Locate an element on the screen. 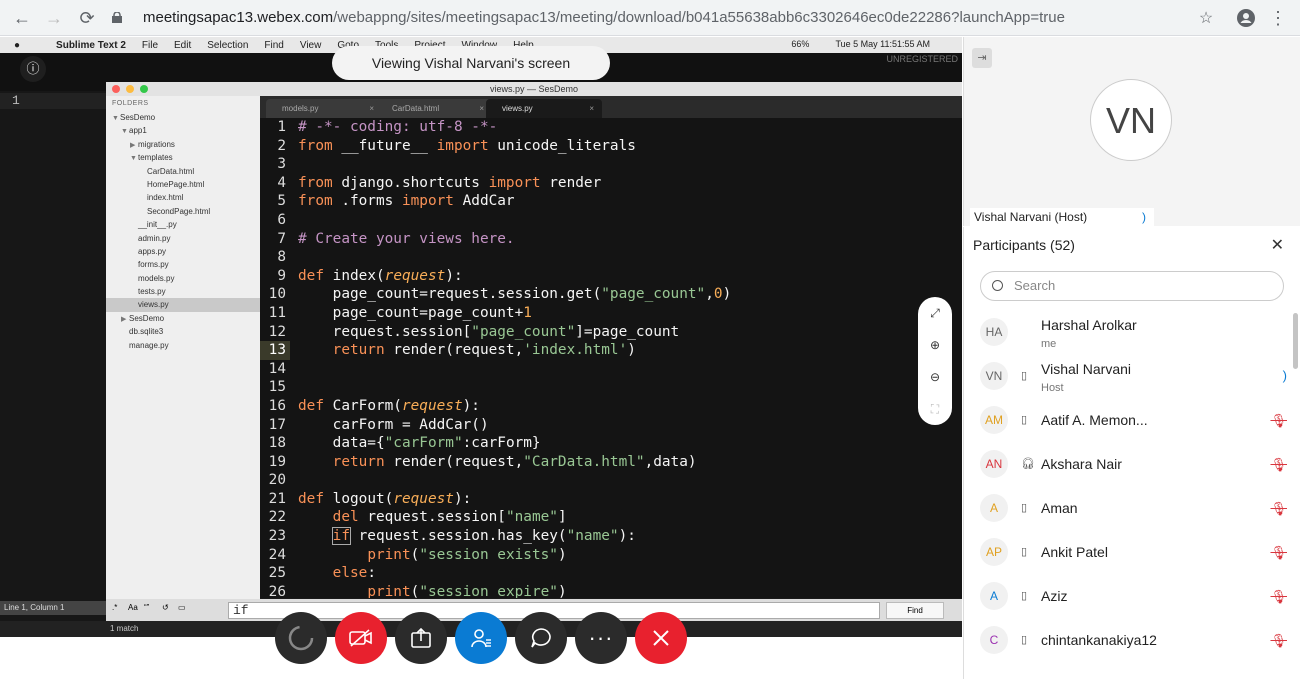  tree-item-label: forms.py is located at coordinates (153, 265).